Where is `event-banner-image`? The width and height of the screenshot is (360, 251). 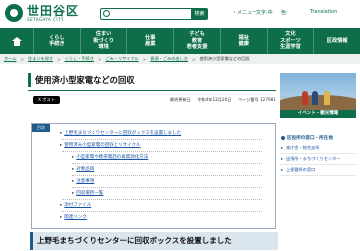 event-banner-image is located at coordinates (318, 91).